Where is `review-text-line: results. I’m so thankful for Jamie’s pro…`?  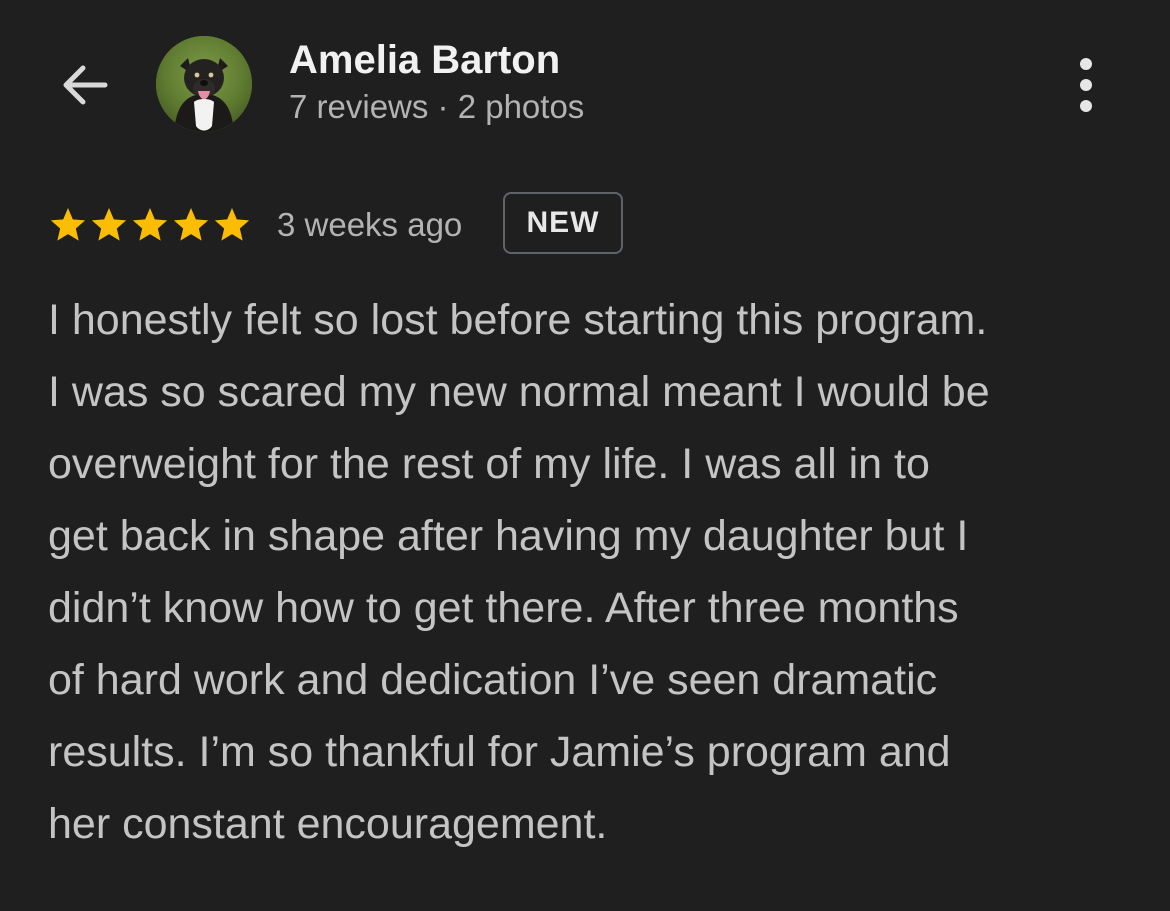
review-text-line: results. I’m so thankful for Jamie’s pro… is located at coordinates (499, 752).